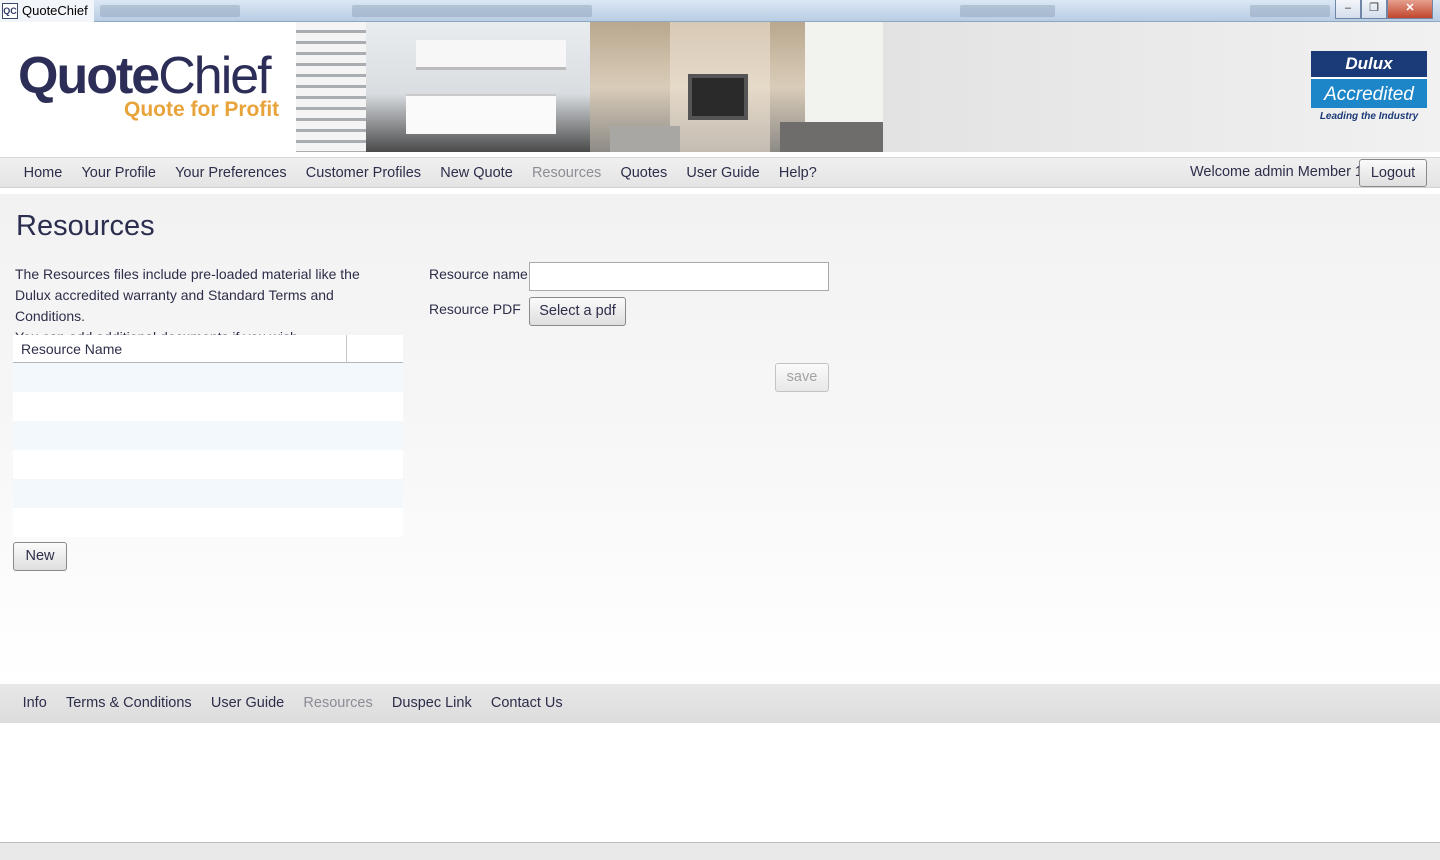 The height and width of the screenshot is (860, 1440). What do you see at coordinates (331, 87) in the screenshot?
I see `stair-shape` at bounding box center [331, 87].